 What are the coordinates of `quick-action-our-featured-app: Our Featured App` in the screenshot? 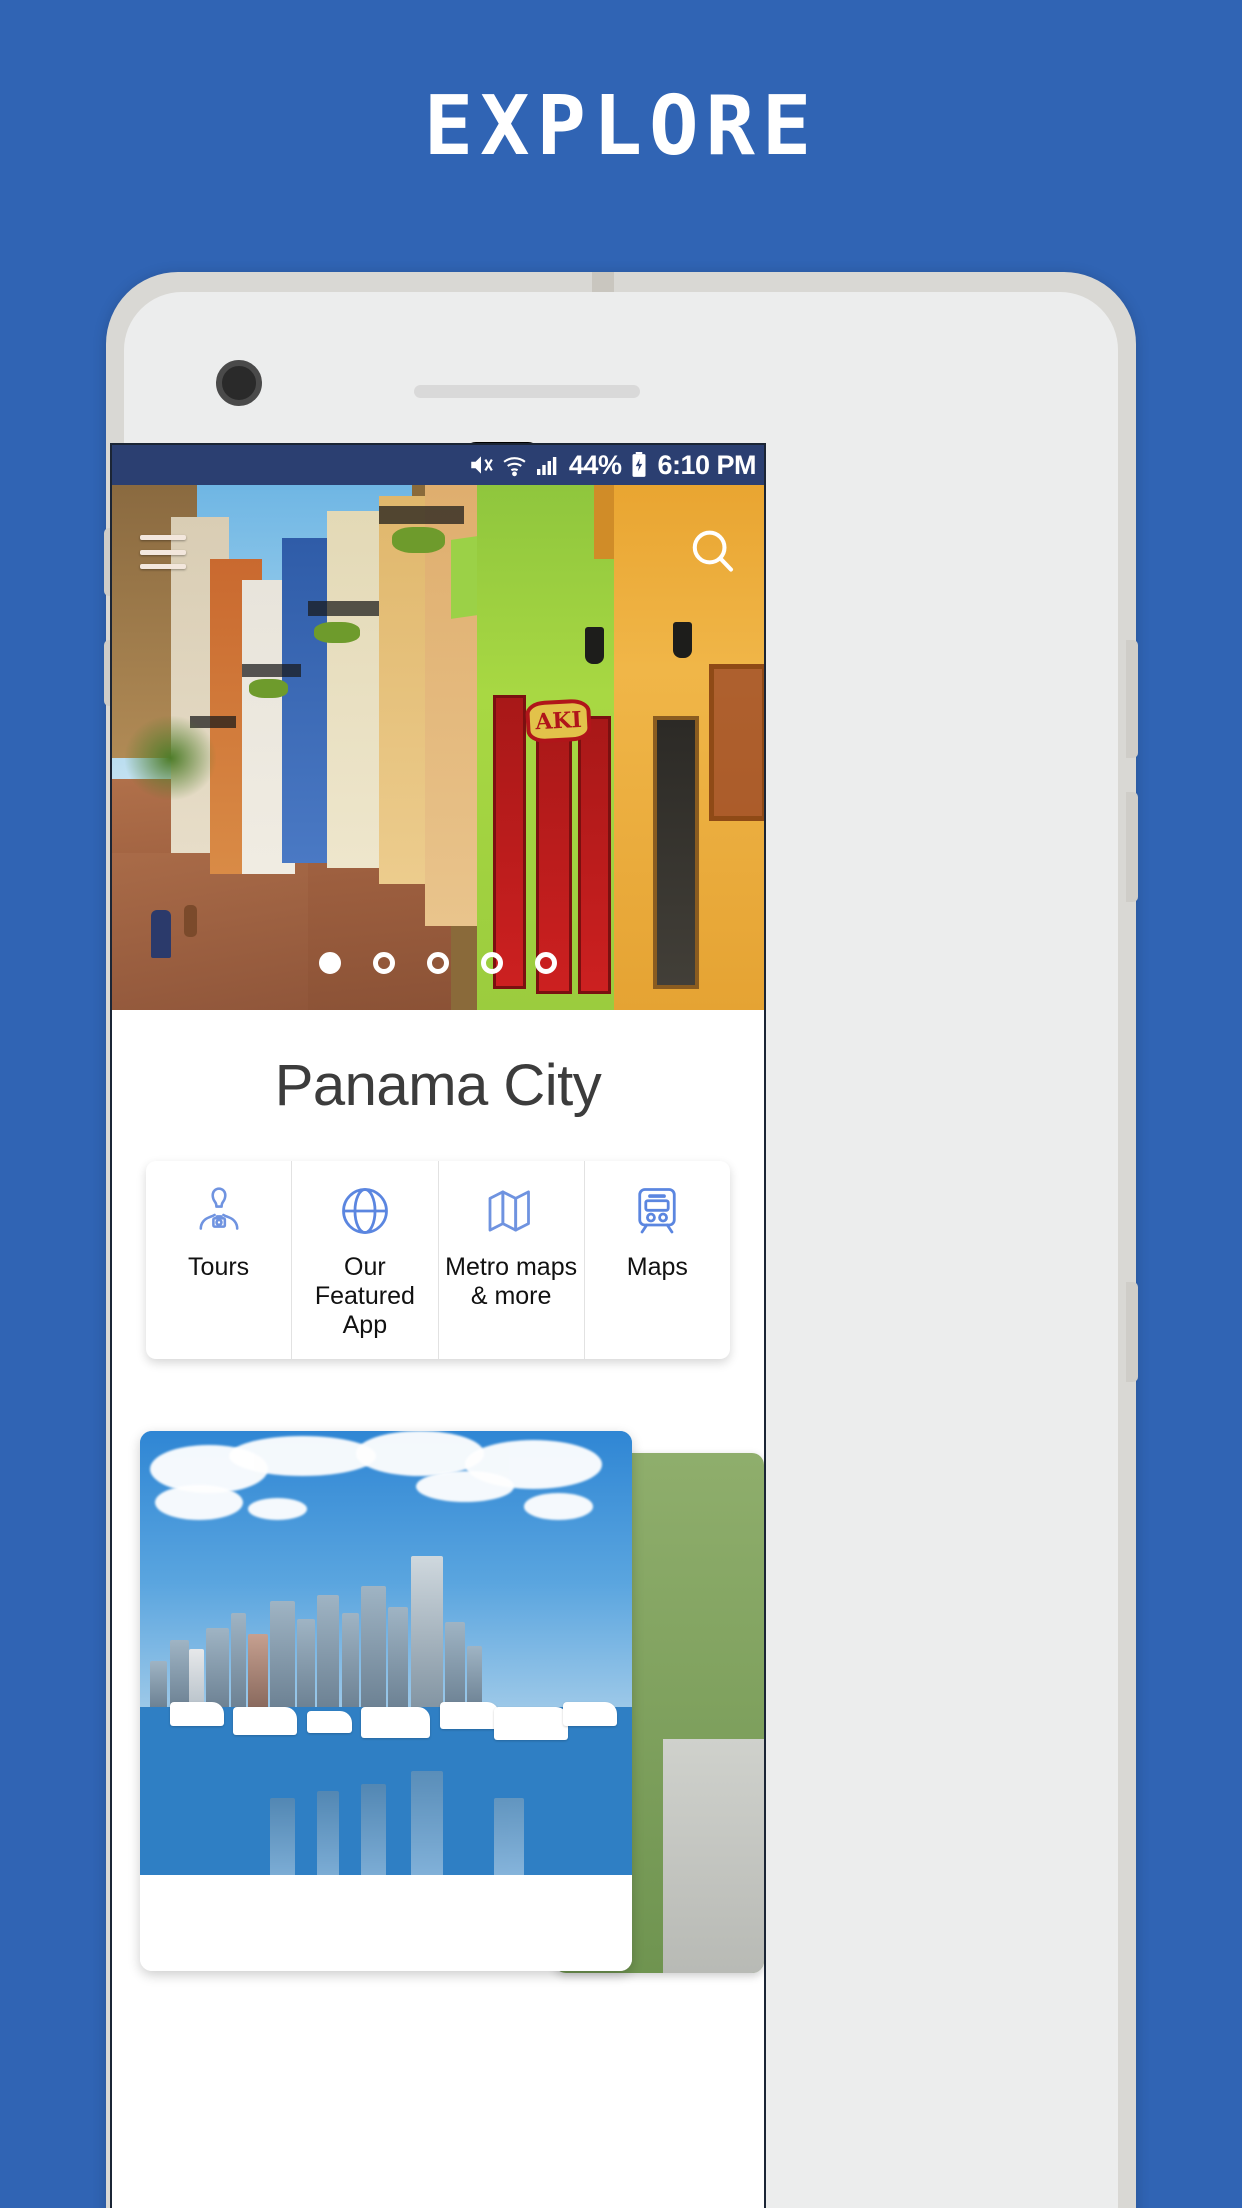 It's located at (365, 1260).